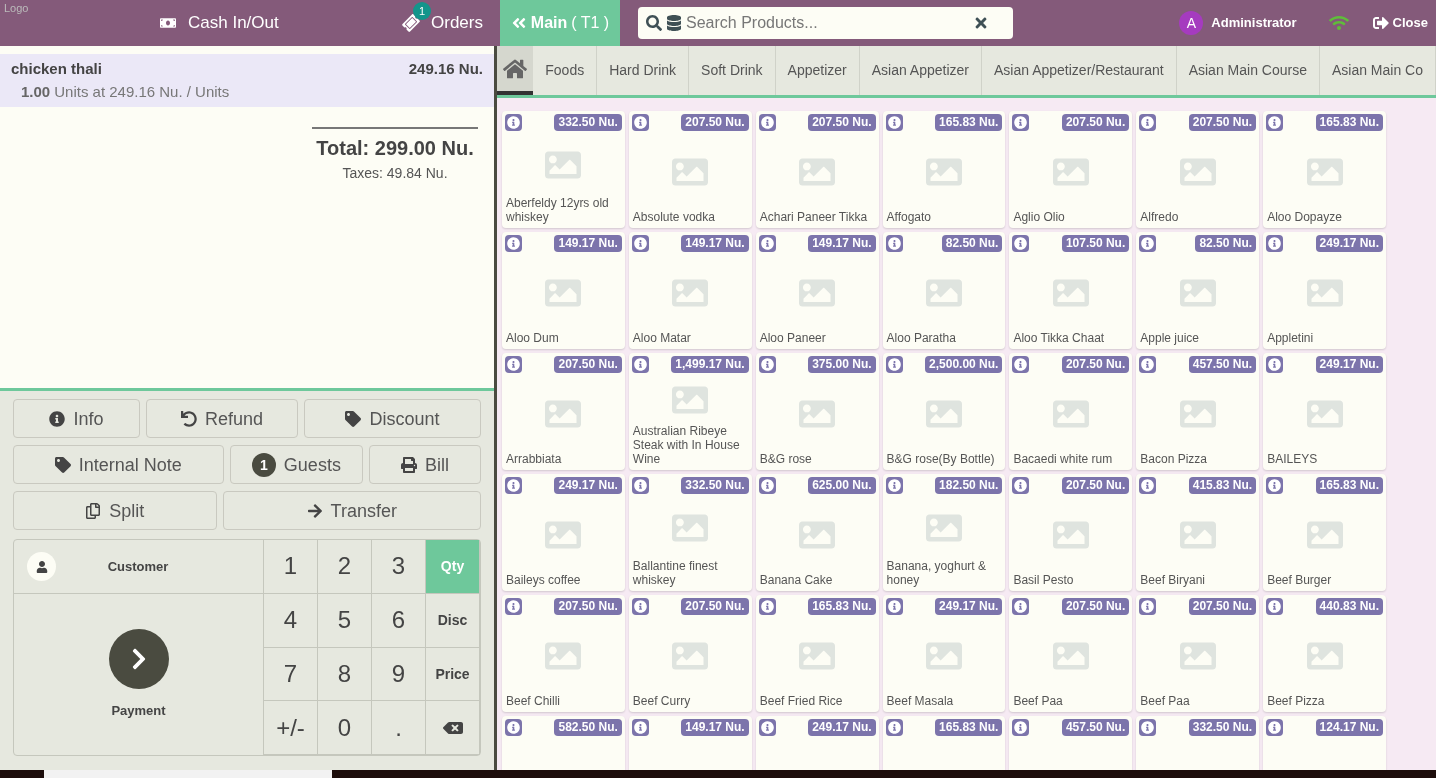 The image size is (1436, 778). Describe the element at coordinates (1324, 743) in the screenshot. I see `product-card: 124.17 Nu.` at that location.